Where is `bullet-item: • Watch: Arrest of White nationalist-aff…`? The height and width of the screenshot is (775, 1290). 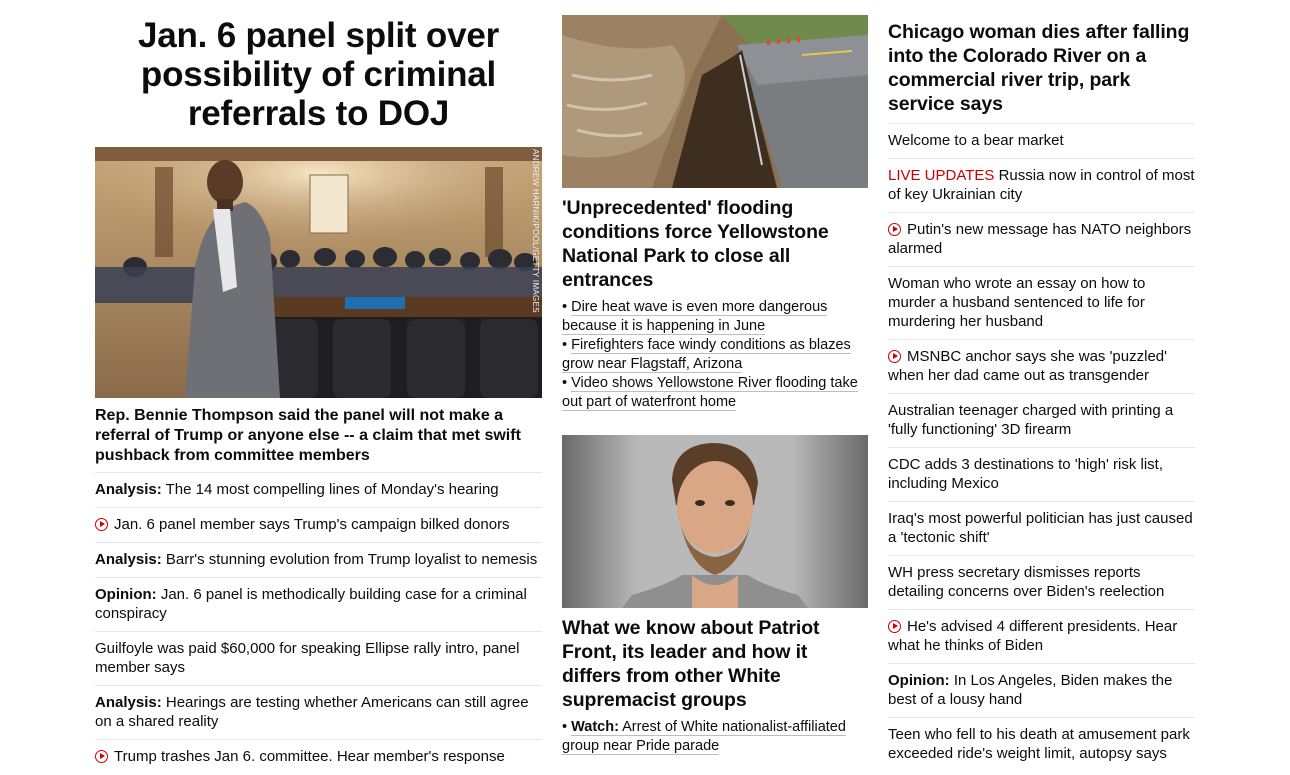 bullet-item: • Watch: Arrest of White nationalist-aff… is located at coordinates (715, 737).